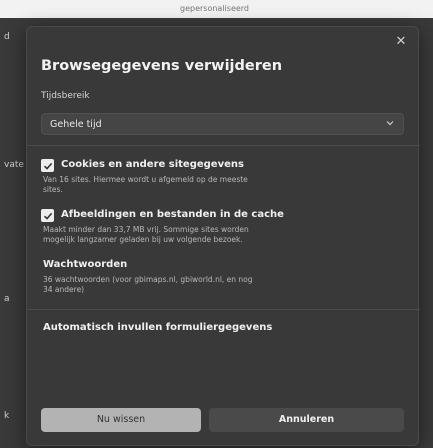 The image size is (433, 448). I want to click on button-row: Nu wissen Annuleren, so click(222, 420).